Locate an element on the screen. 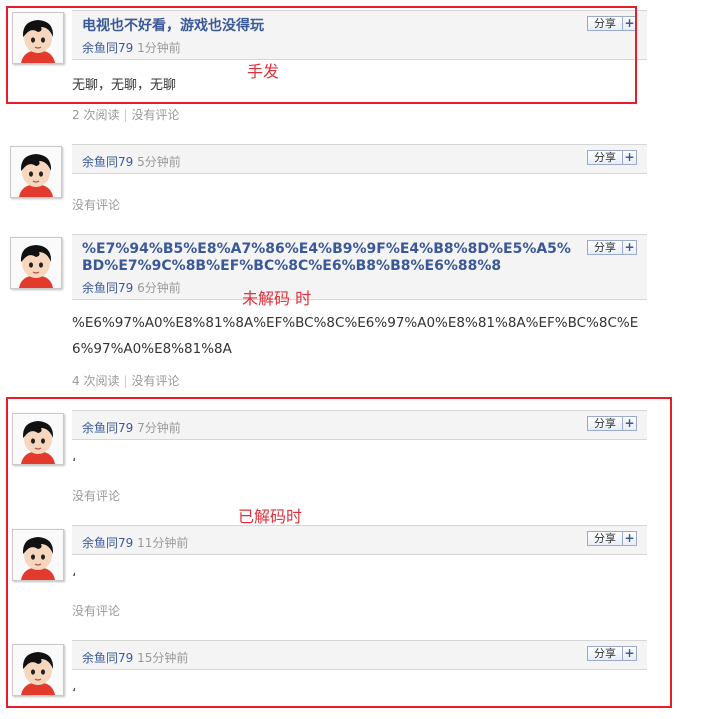 Image resolution: width=709 pixels, height=719 pixels. post-time: 7分钟前 is located at coordinates (159, 428).